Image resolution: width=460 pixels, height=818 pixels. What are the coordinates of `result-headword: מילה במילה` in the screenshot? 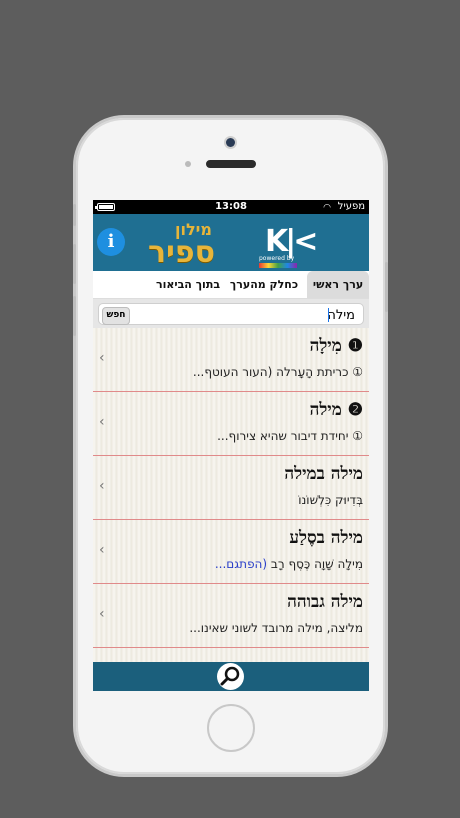 It's located at (323, 474).